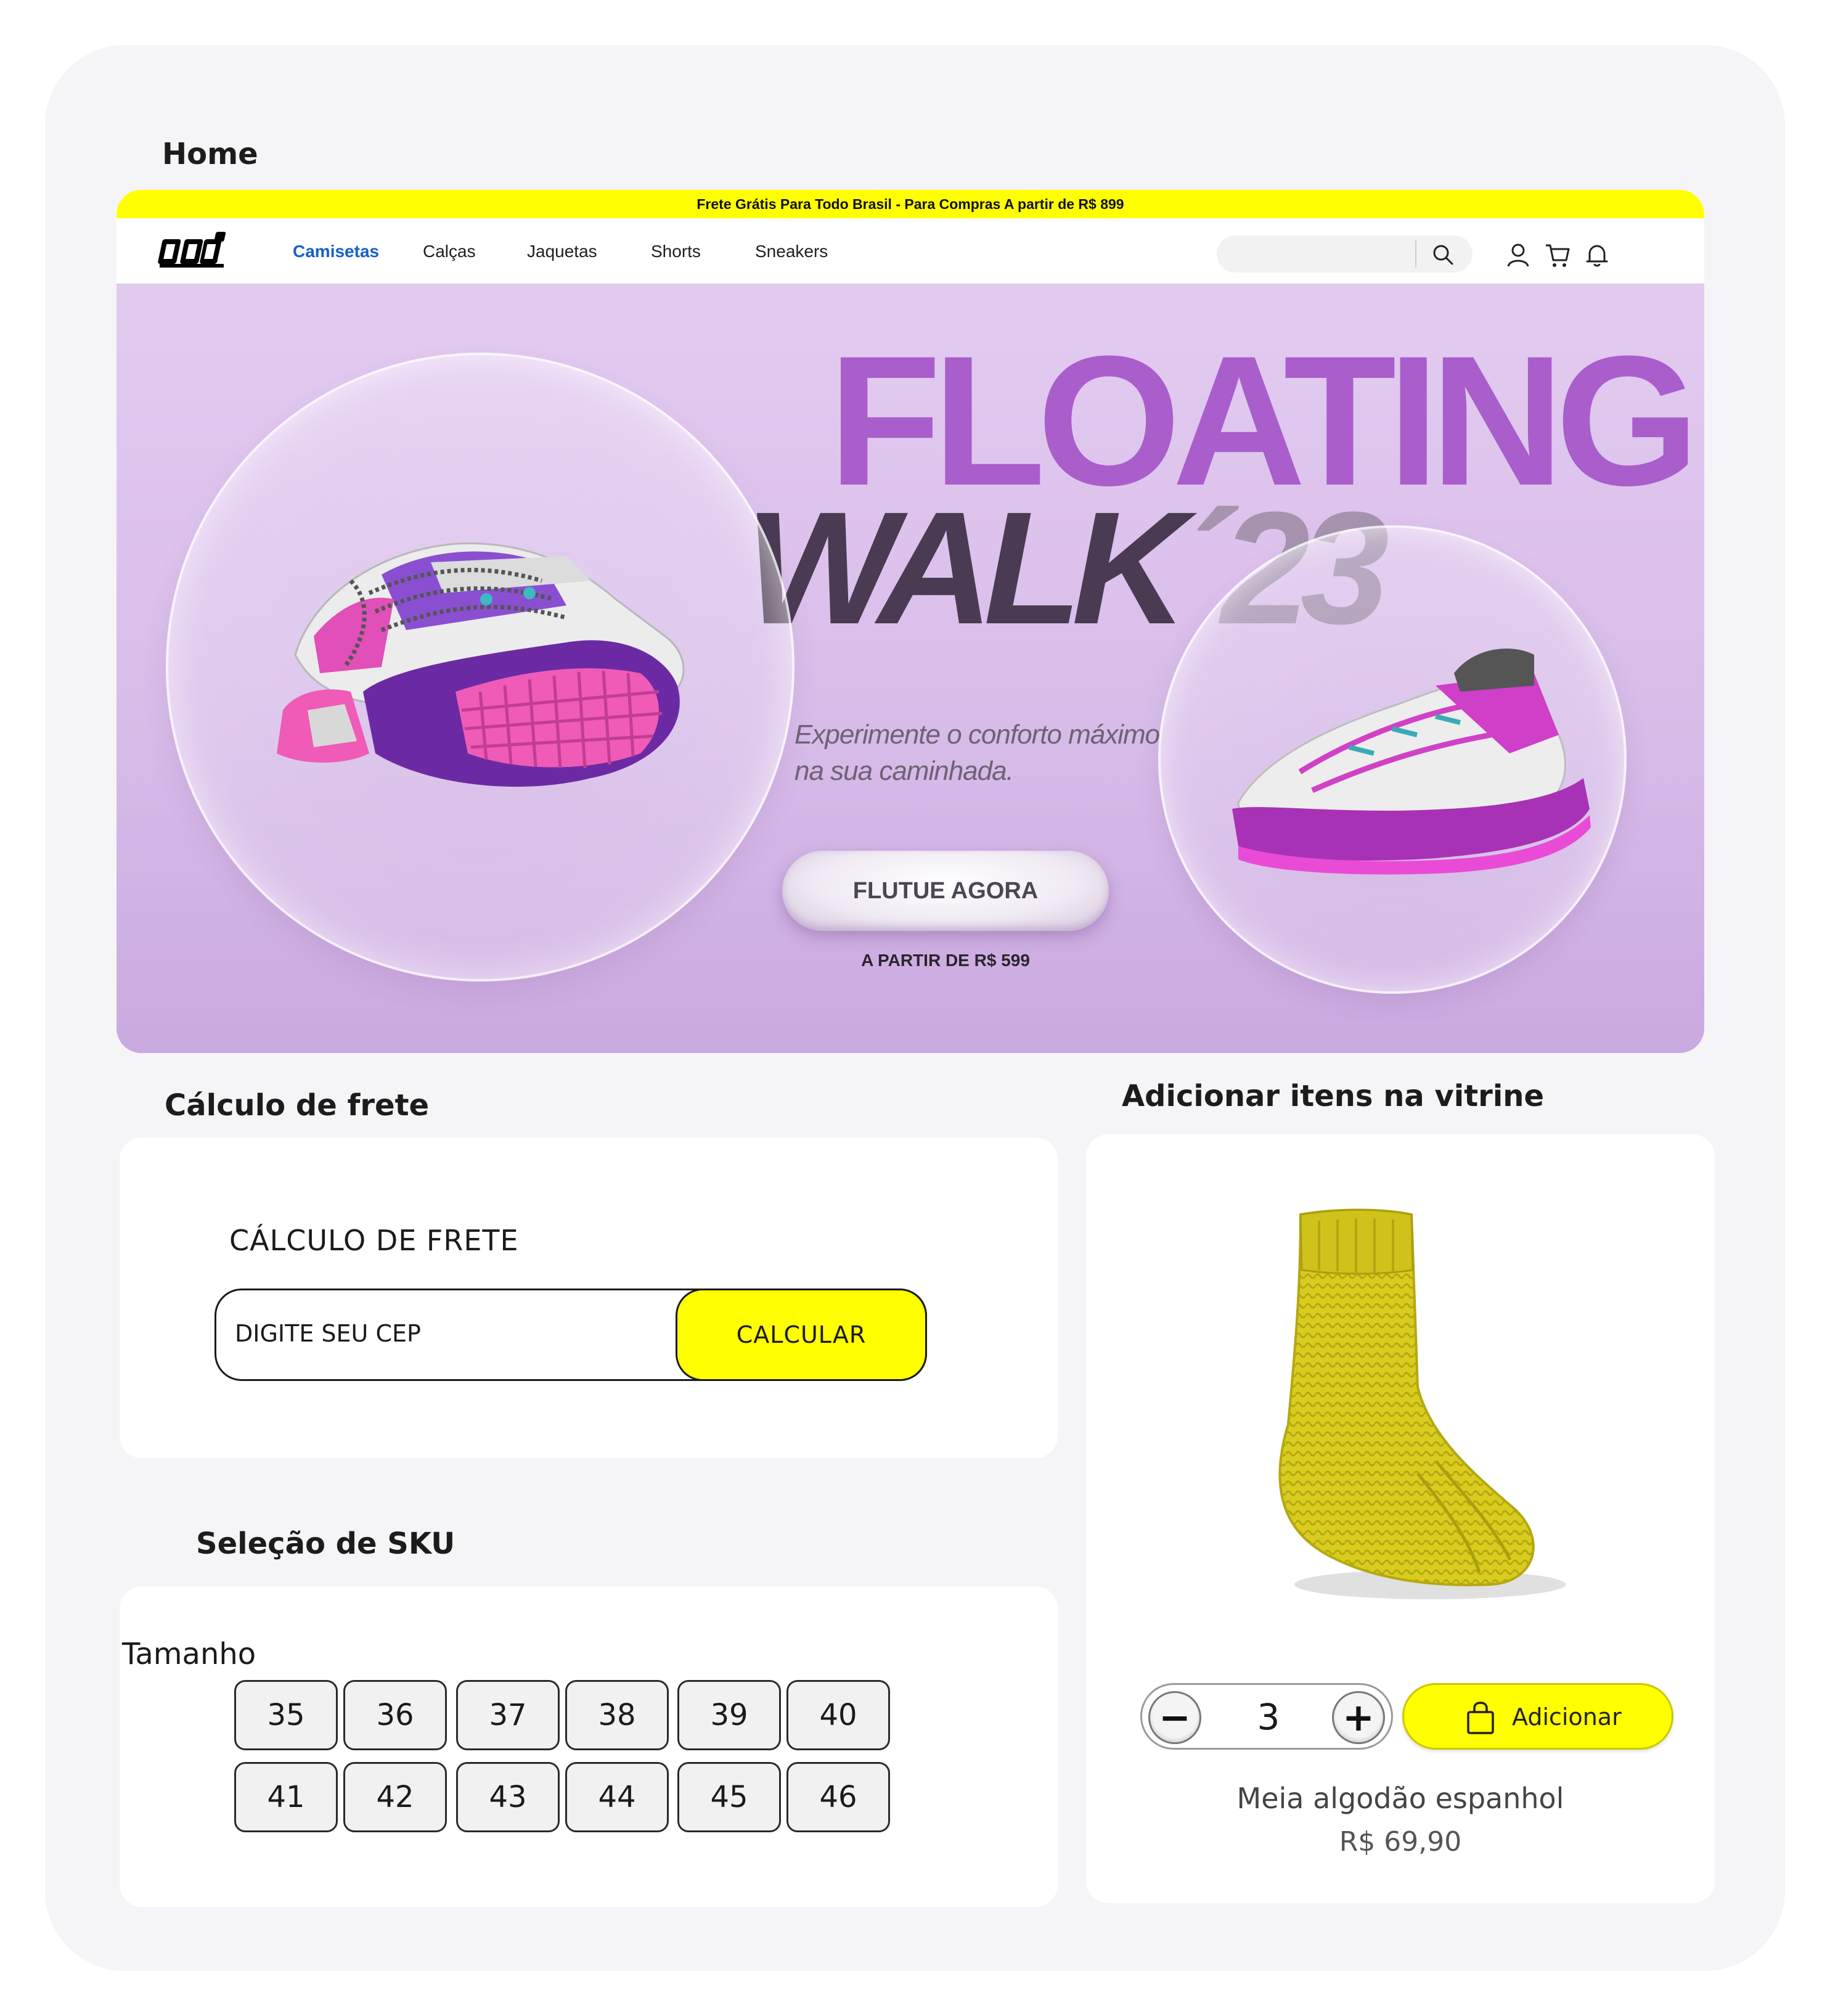 This screenshot has width=1830, height=2016. I want to click on sneaker-left-image, so click(481, 664).